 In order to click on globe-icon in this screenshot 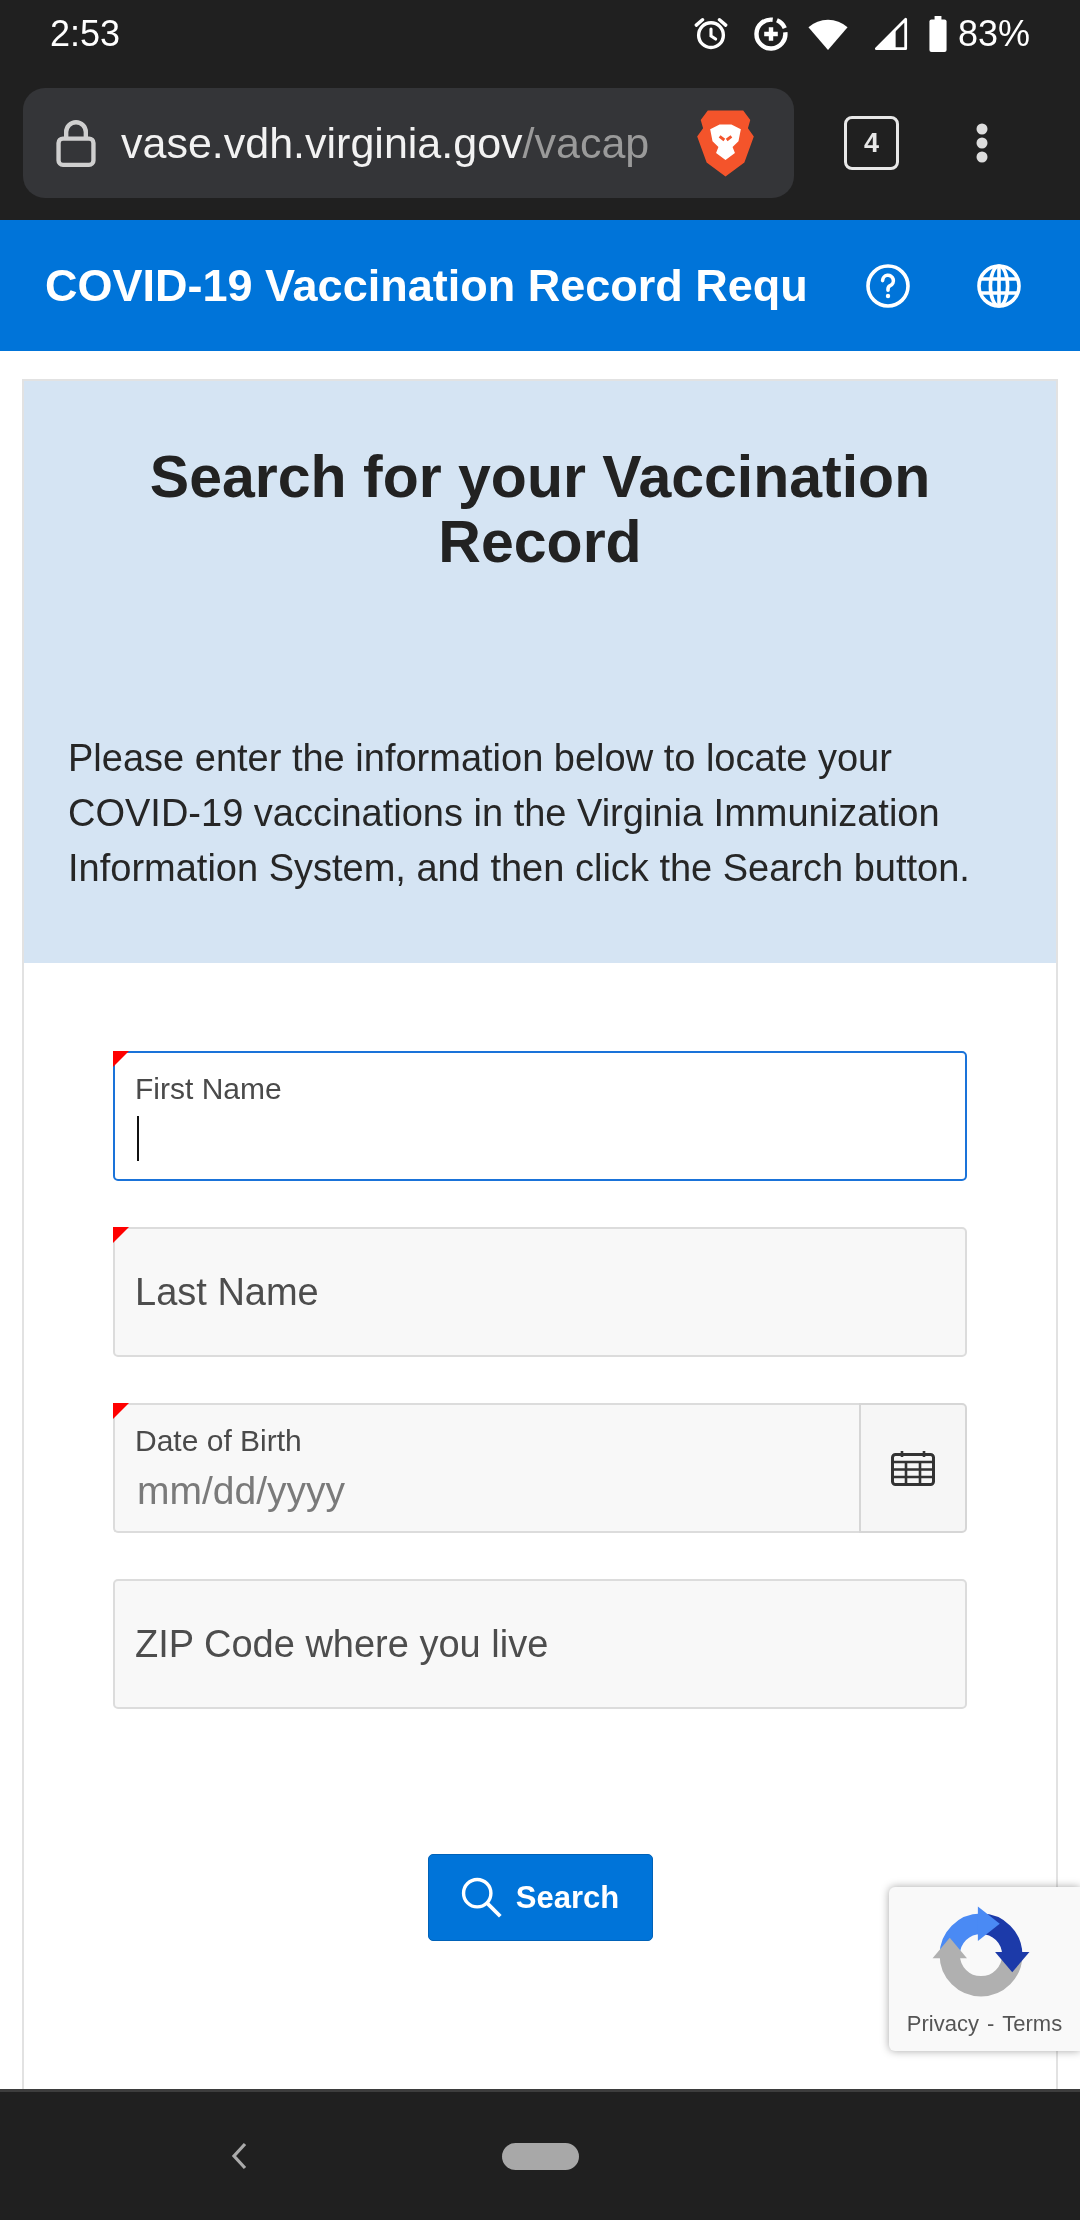, I will do `click(999, 285)`.